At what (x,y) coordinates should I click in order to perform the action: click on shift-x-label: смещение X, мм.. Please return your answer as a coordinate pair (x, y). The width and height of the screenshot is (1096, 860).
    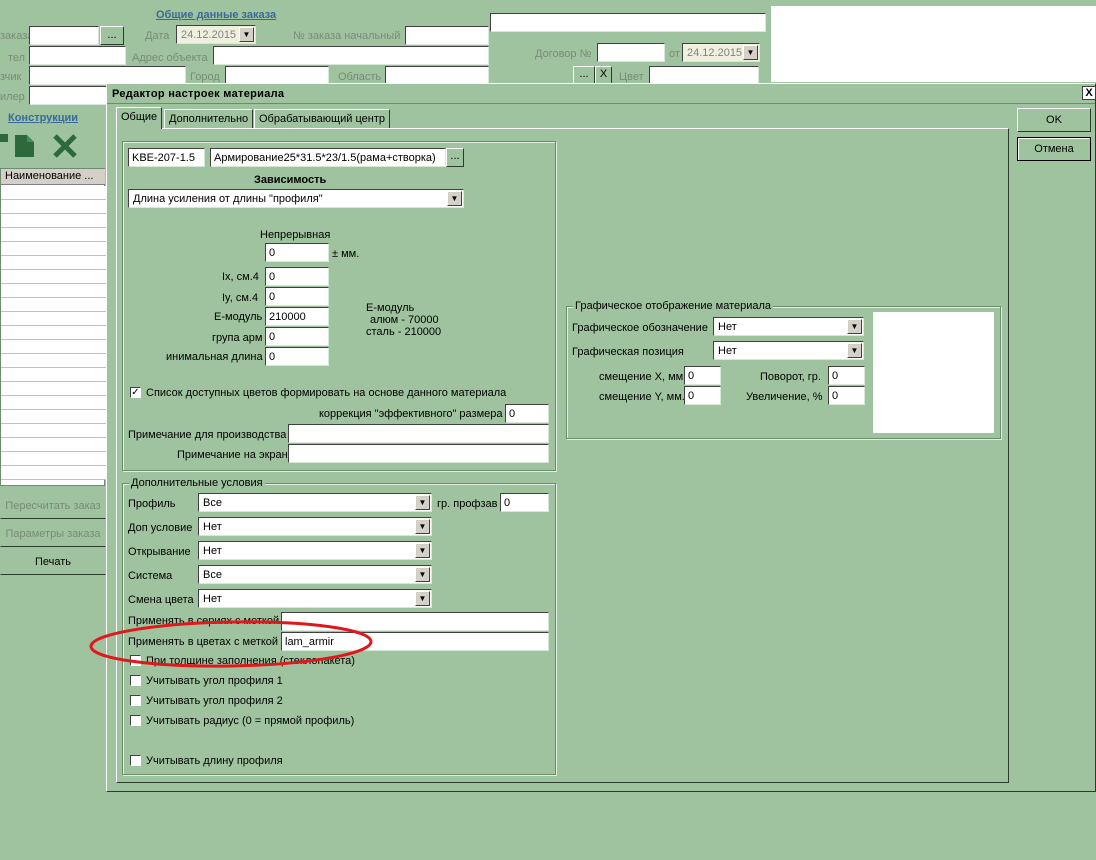
    Looking at the image, I should click on (643, 377).